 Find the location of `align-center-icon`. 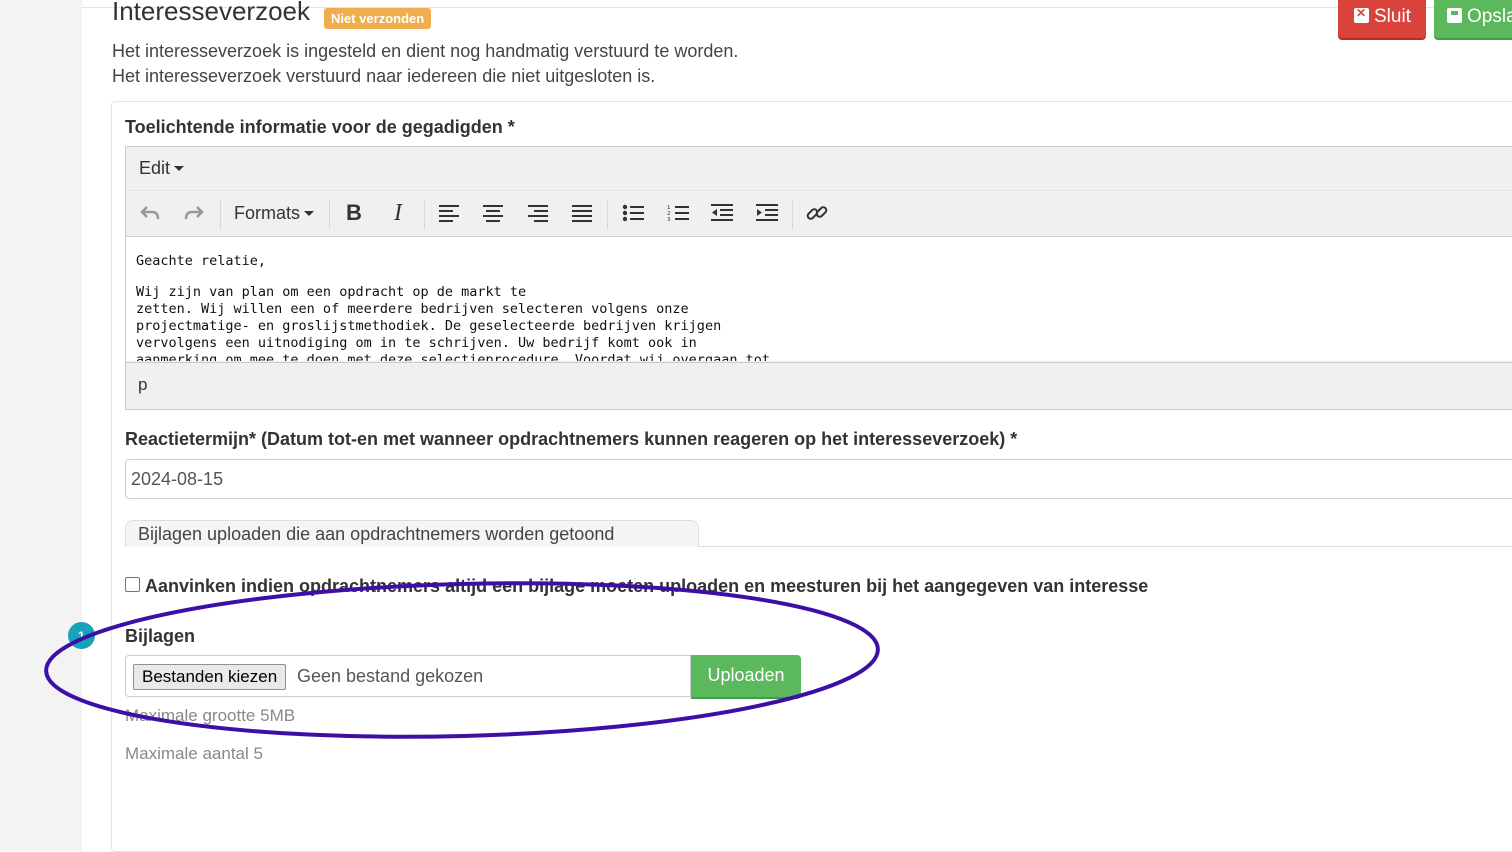

align-center-icon is located at coordinates (493, 213).